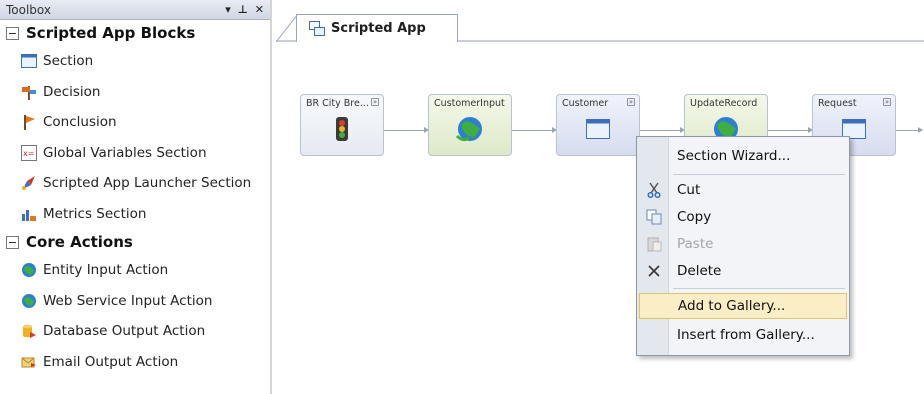 This screenshot has height=394, width=924. What do you see at coordinates (743, 190) in the screenshot?
I see `menu-item-cut: Cut` at bounding box center [743, 190].